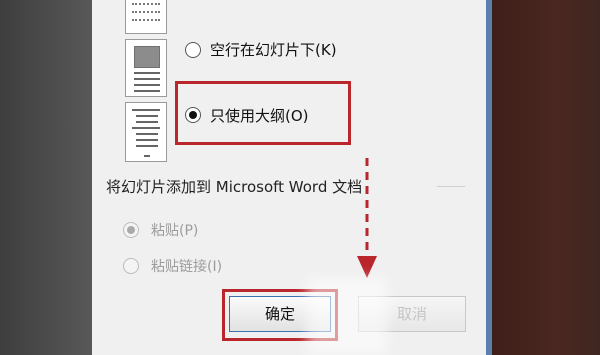 This screenshot has height=355, width=600. Describe the element at coordinates (259, 115) in the screenshot. I see `label-outline-only: 只使用大纲(O)` at that location.